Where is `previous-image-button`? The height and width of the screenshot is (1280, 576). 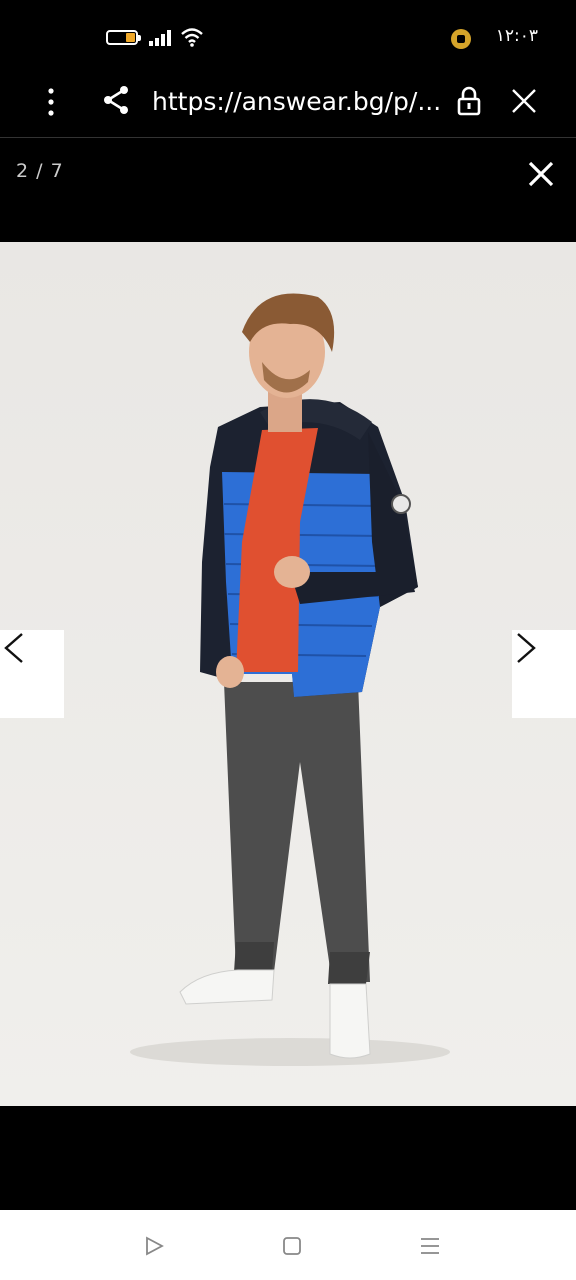
previous-image-button is located at coordinates (32, 674).